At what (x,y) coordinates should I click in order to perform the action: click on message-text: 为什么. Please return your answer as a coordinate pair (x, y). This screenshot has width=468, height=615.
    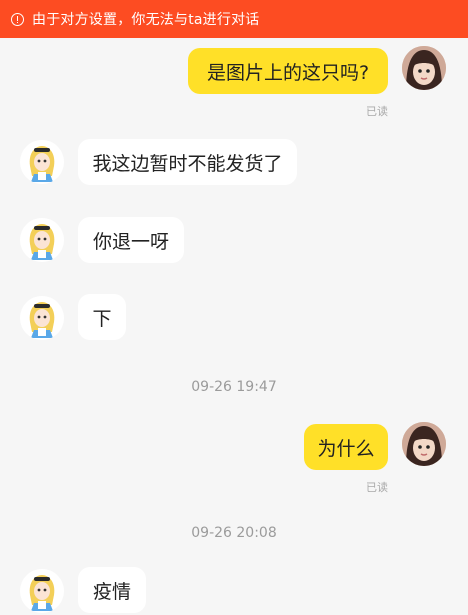
    Looking at the image, I should click on (346, 448).